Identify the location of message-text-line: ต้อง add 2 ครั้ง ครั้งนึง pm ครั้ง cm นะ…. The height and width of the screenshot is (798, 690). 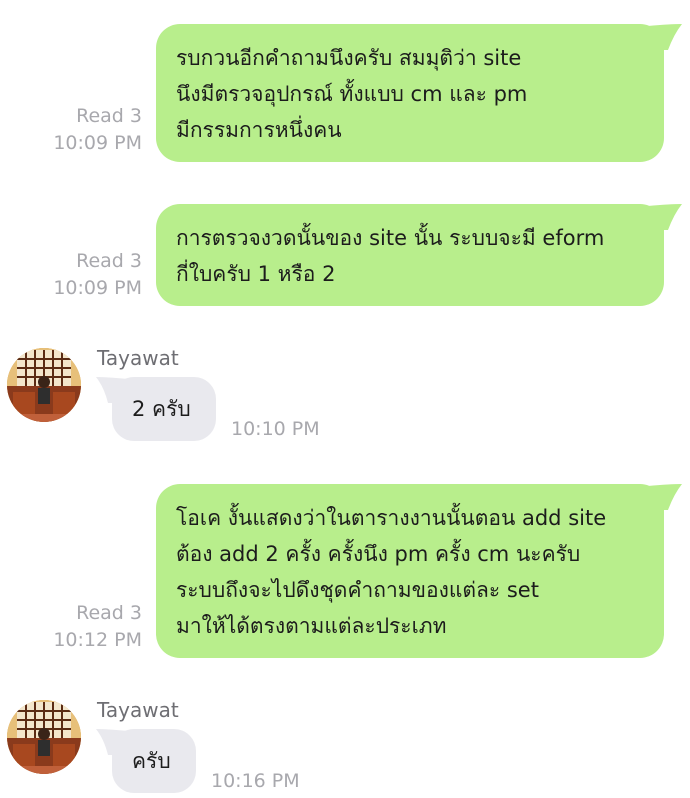
(378, 554).